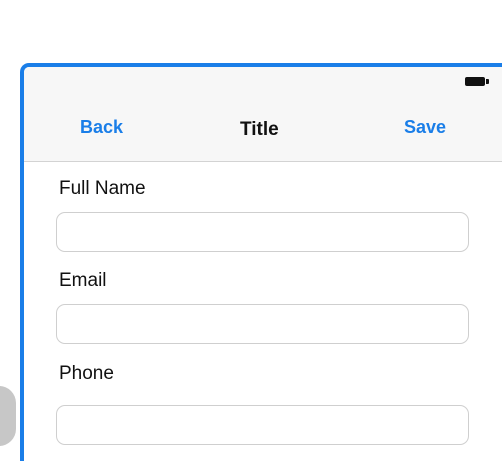 The height and width of the screenshot is (461, 502). Describe the element at coordinates (262, 425) in the screenshot. I see `phone-input` at that location.